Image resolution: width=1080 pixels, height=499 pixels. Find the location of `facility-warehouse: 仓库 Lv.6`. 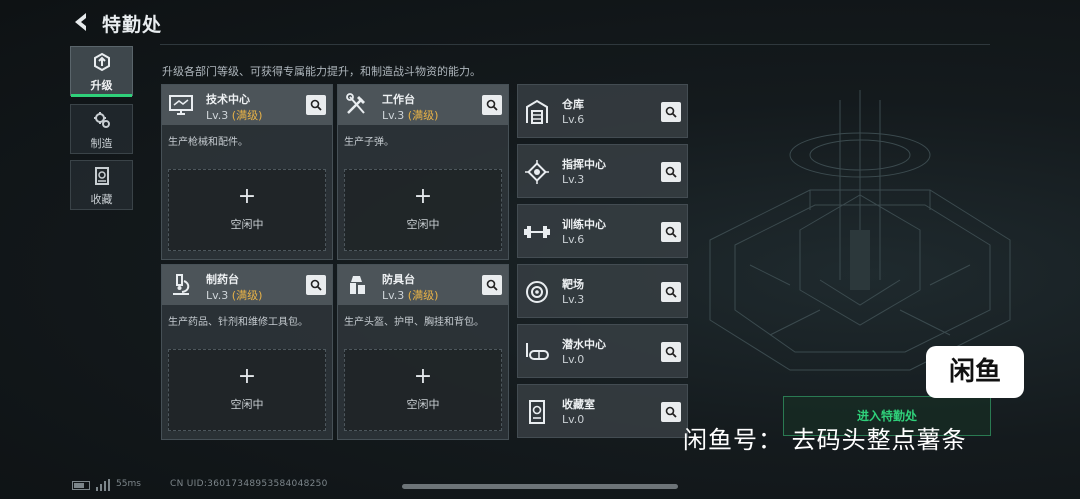

facility-warehouse: 仓库 Lv.6 is located at coordinates (602, 111).